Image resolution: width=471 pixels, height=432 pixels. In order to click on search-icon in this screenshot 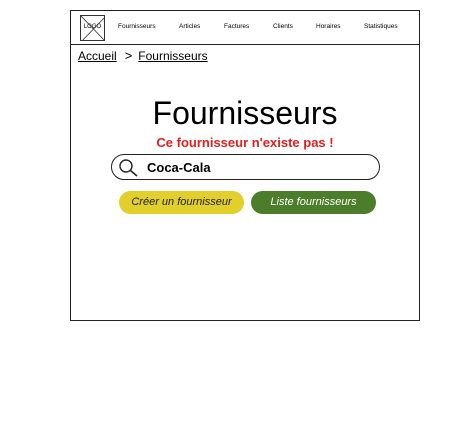, I will do `click(128, 168)`.